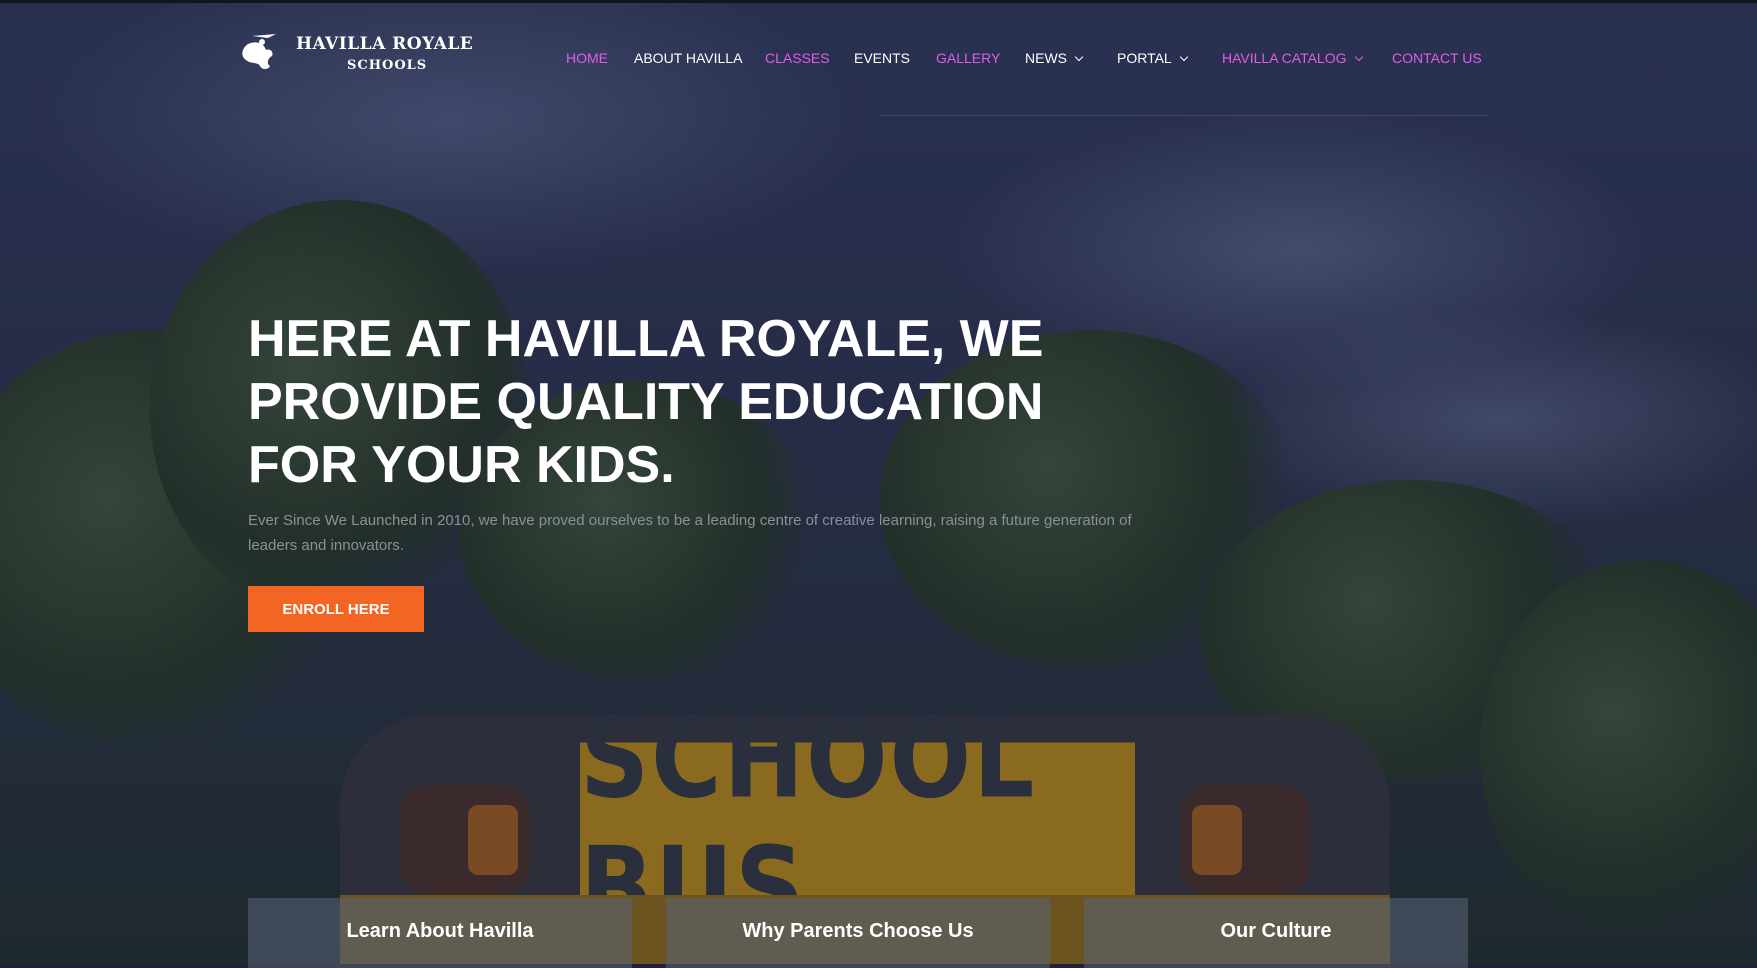 Image resolution: width=1757 pixels, height=968 pixels. I want to click on card-why-parents-choose-us: Why Parents Choose Us, so click(858, 933).